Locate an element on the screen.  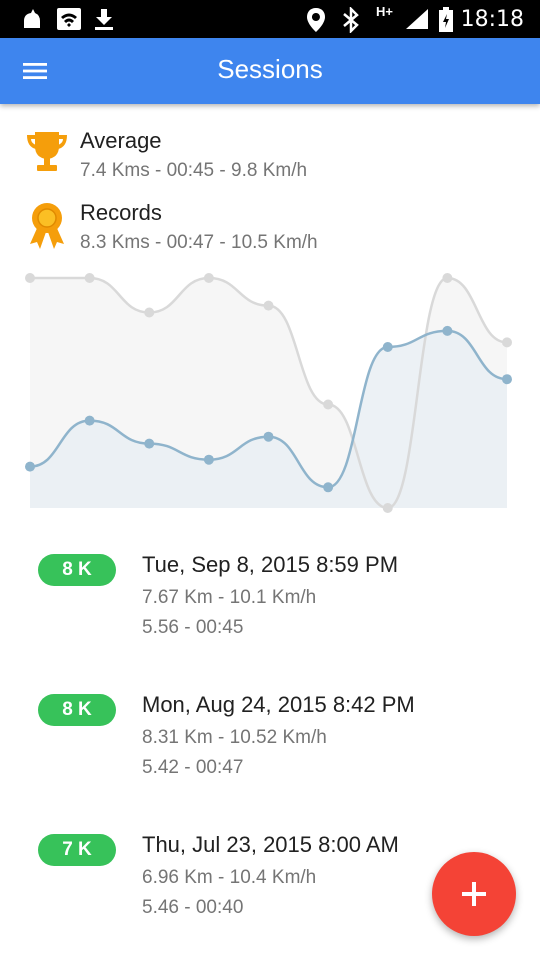
app-bar: Sessions is located at coordinates (270, 71).